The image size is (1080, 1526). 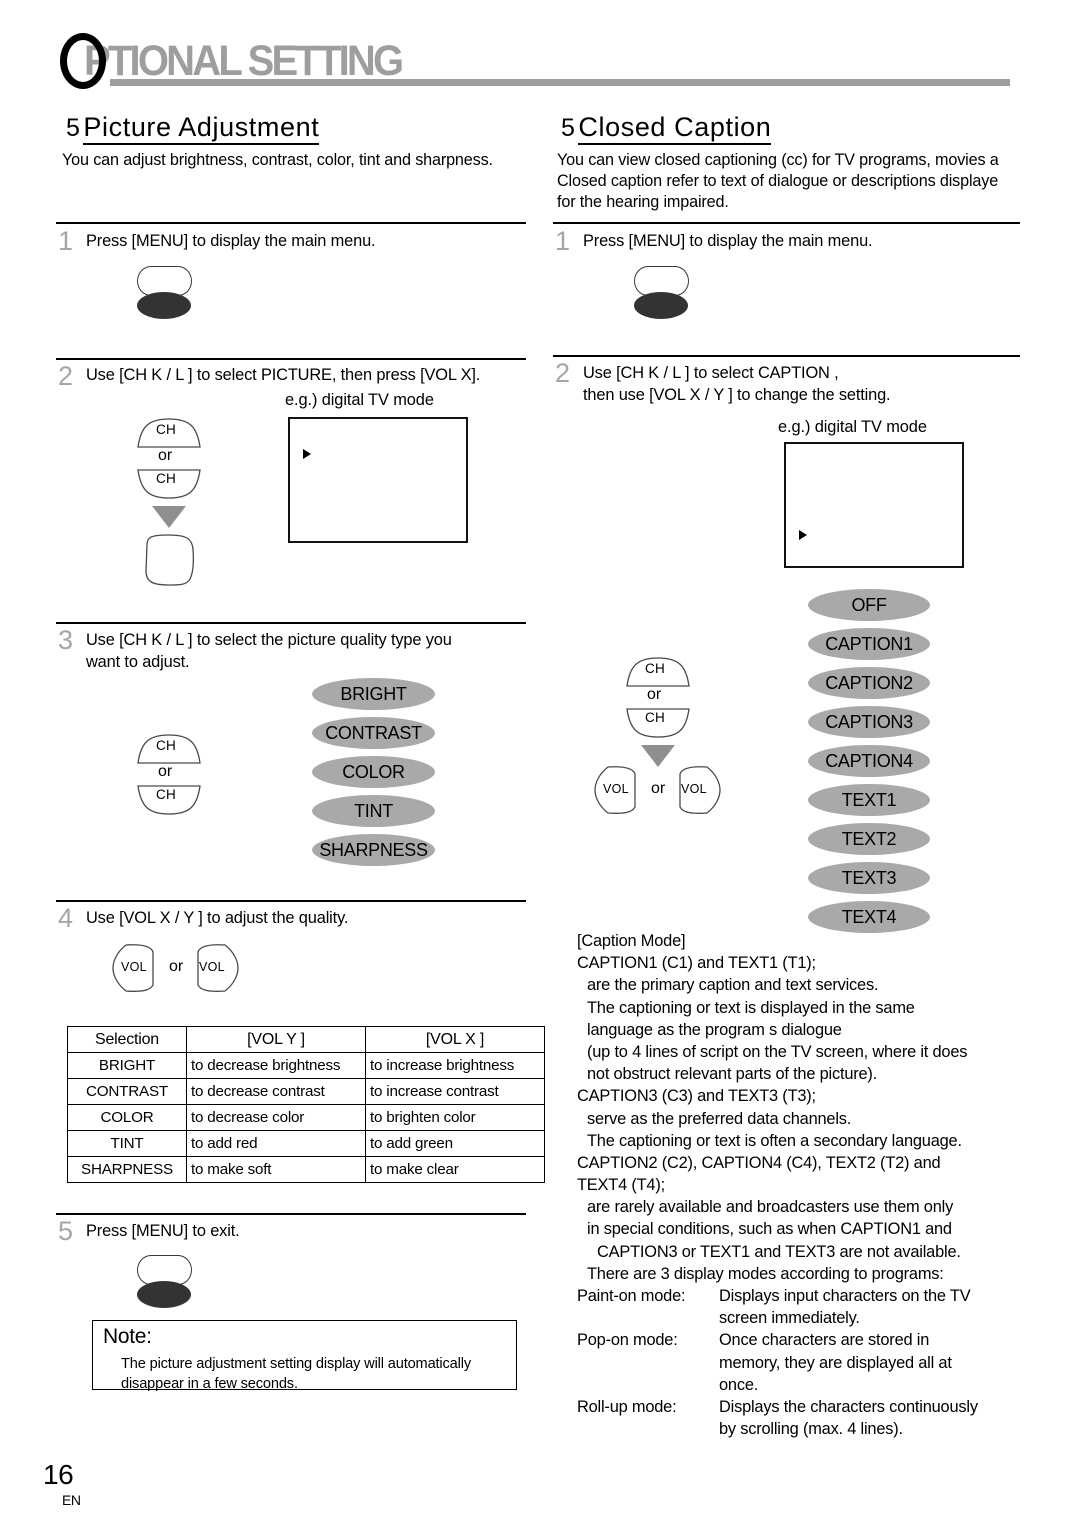 What do you see at coordinates (373, 733) in the screenshot?
I see `quality-option-contrast: CONTRAST` at bounding box center [373, 733].